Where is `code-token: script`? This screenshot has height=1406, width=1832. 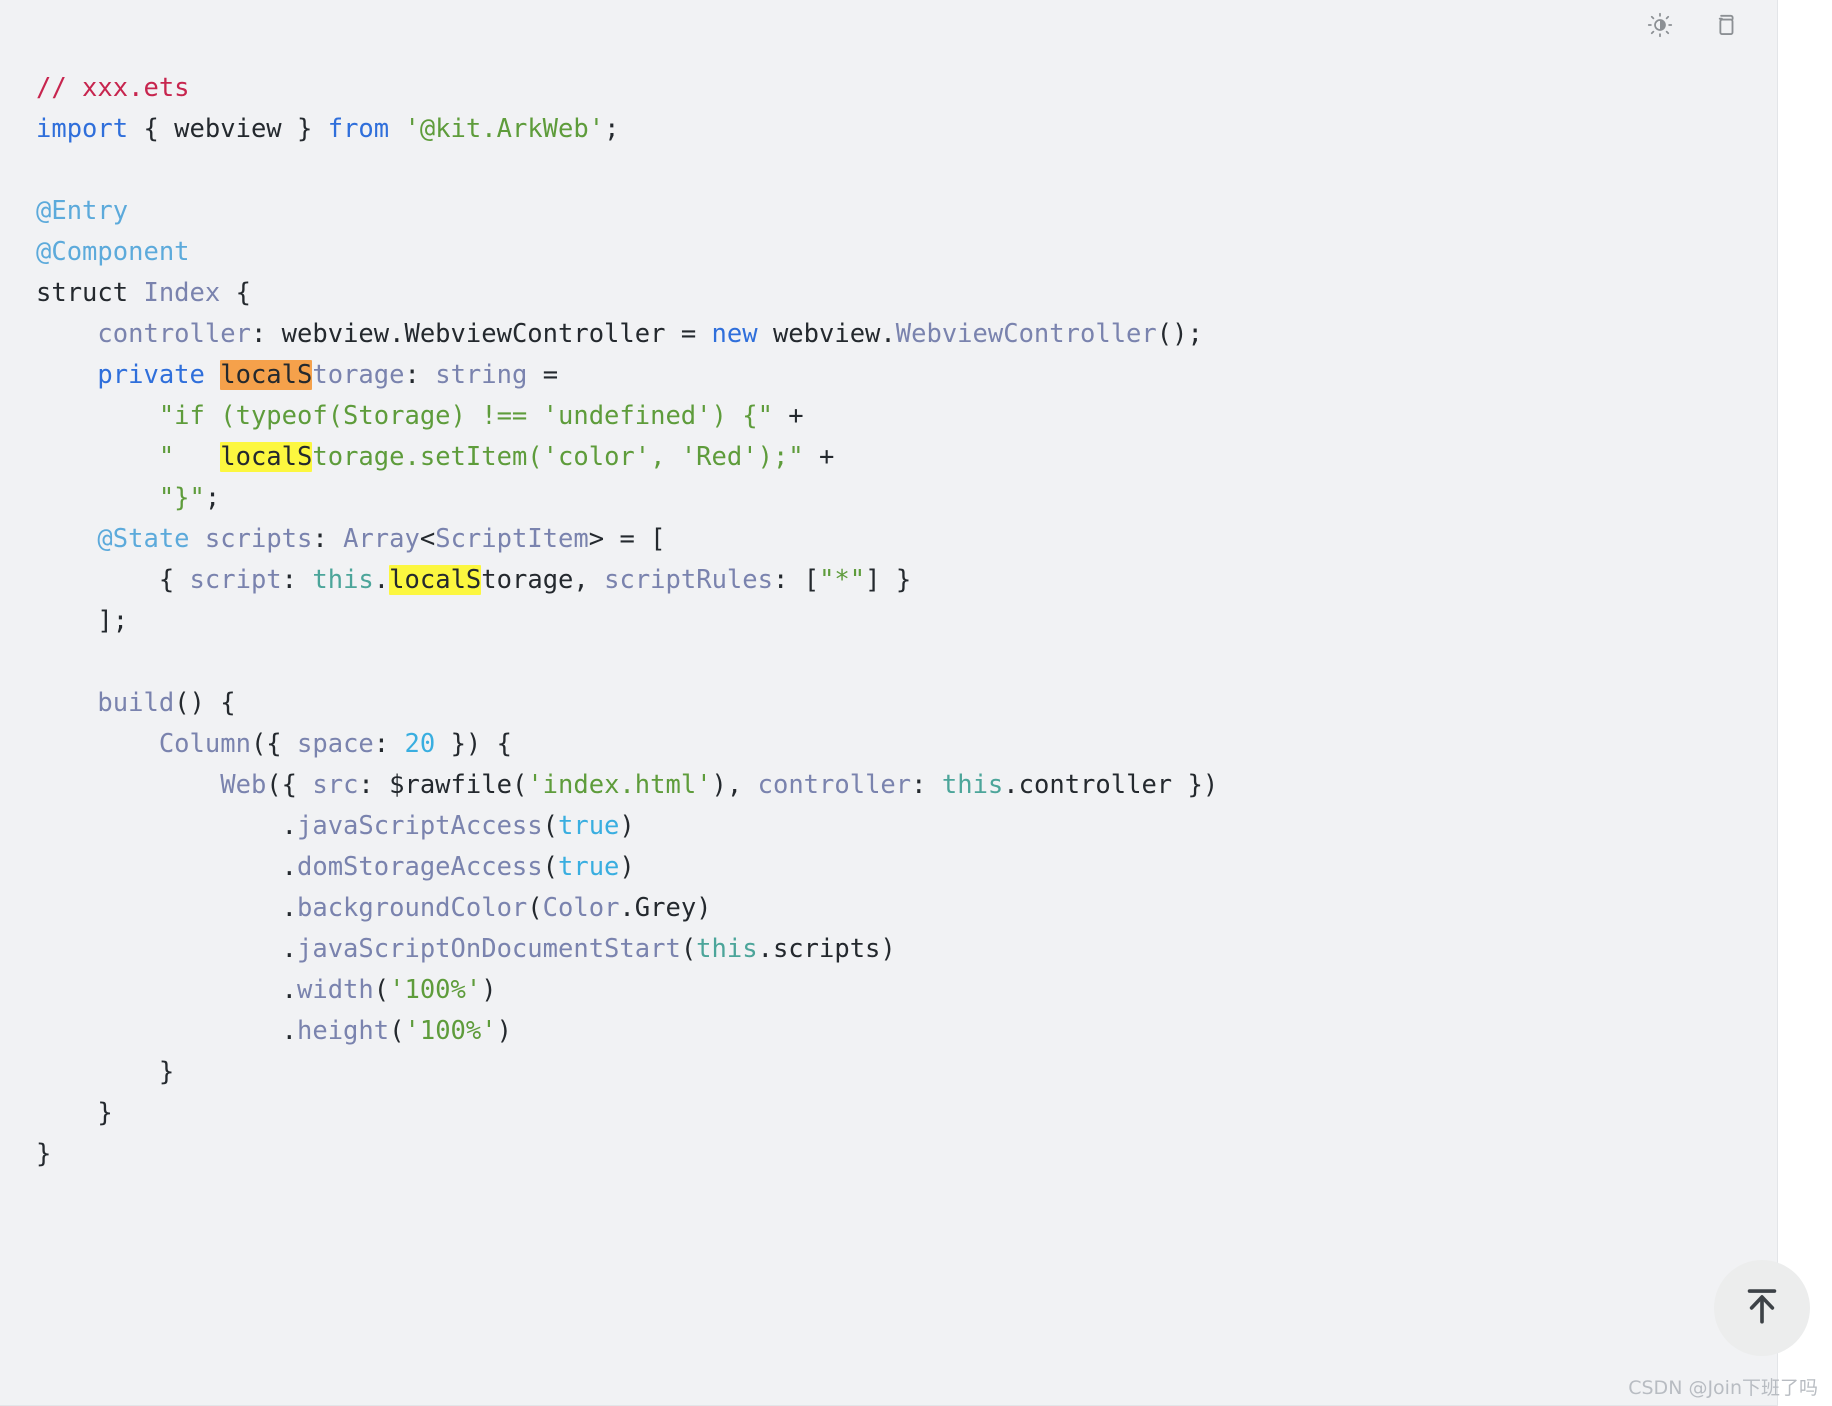 code-token: script is located at coordinates (235, 579).